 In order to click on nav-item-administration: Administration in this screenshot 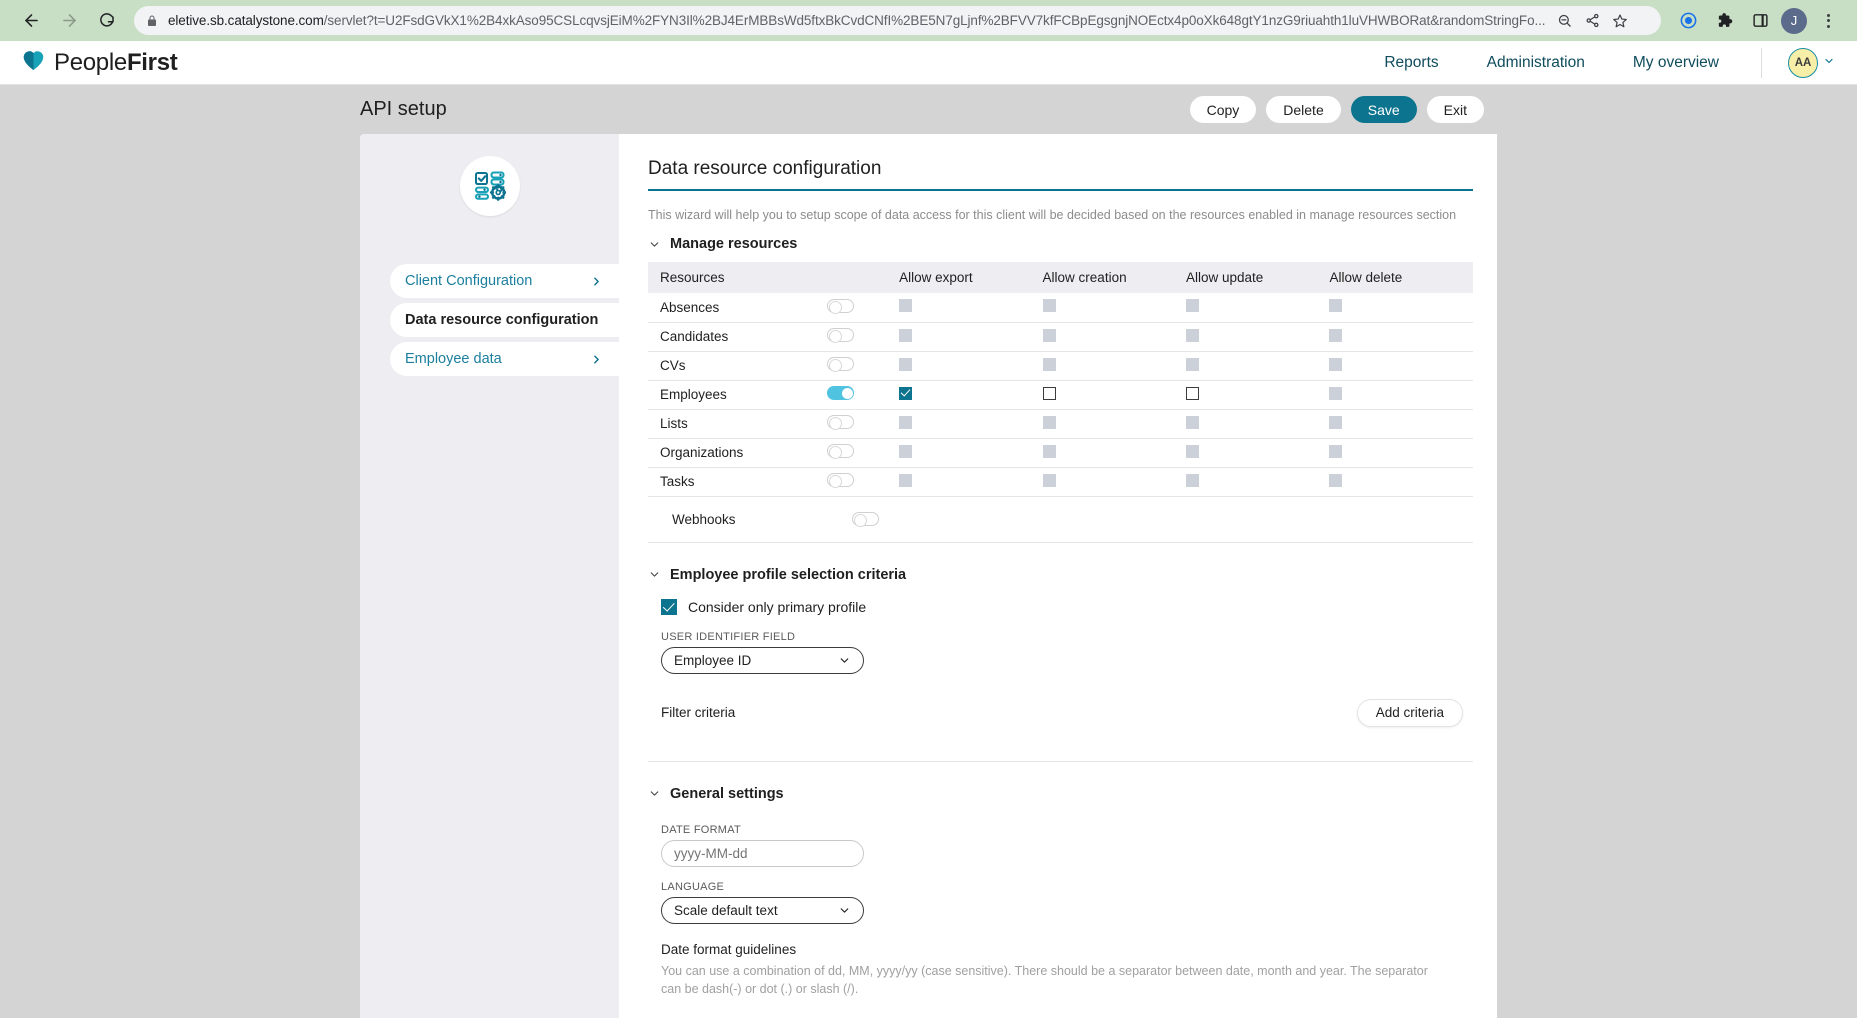, I will do `click(1536, 63)`.